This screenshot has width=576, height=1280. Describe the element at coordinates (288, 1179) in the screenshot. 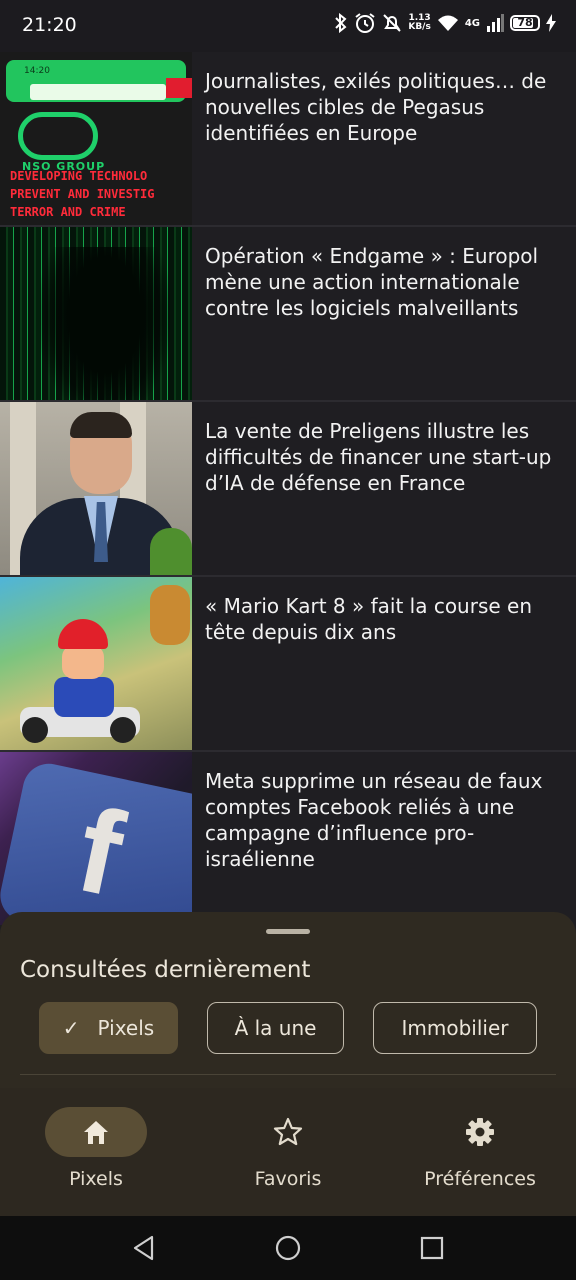

I see `nav-label: Favoris` at that location.